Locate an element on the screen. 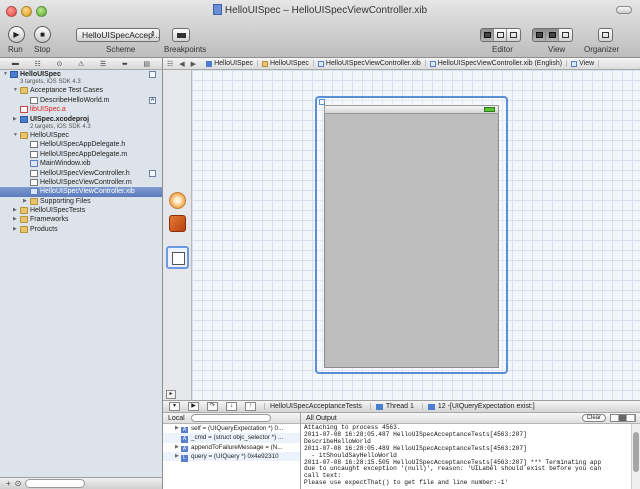 This screenshot has width=640, height=489. add-icon: + is located at coordinates (8, 483).